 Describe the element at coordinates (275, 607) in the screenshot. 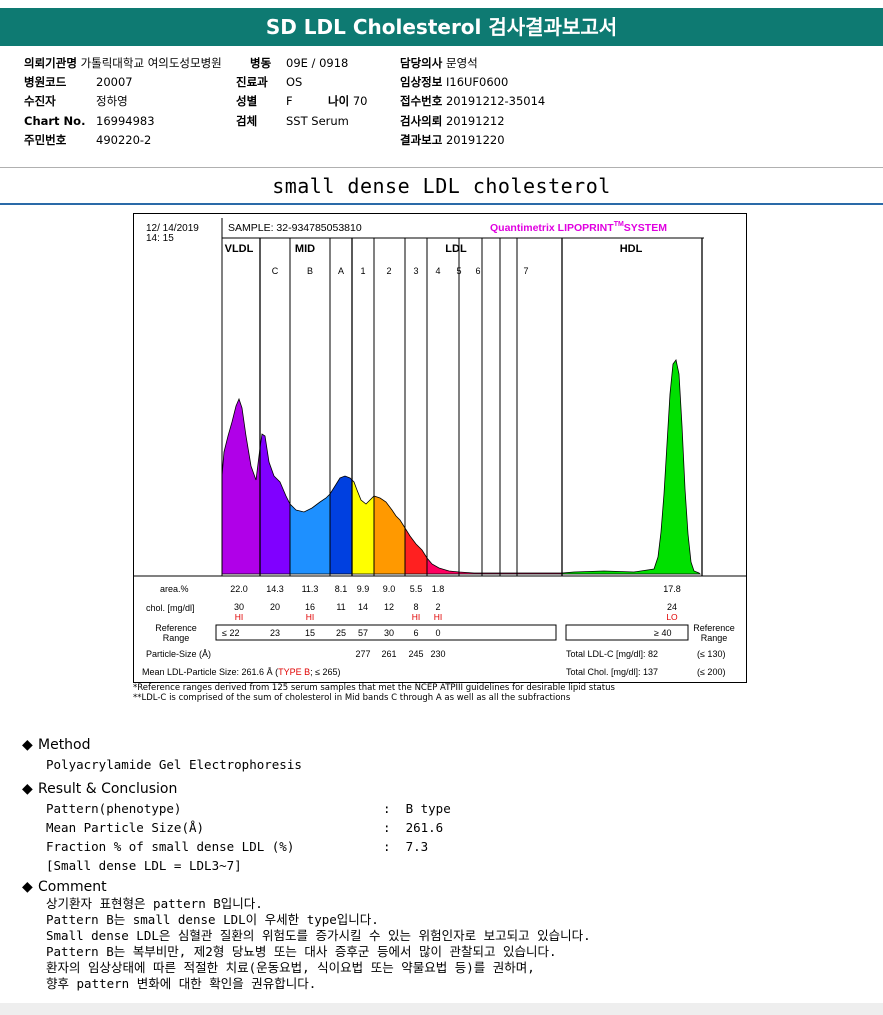

I see `chol-value: 20` at that location.